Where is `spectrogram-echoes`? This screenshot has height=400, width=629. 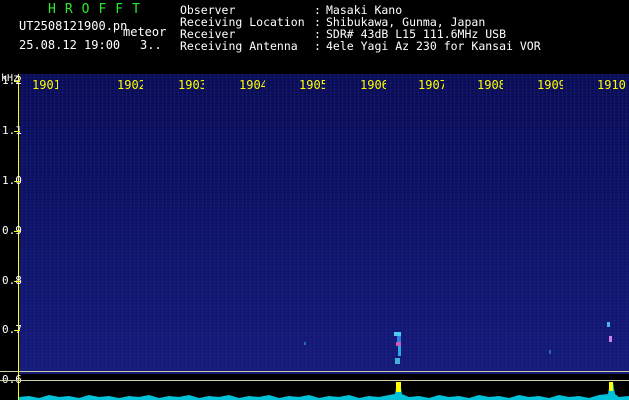
spectrogram-echoes is located at coordinates (458, 343).